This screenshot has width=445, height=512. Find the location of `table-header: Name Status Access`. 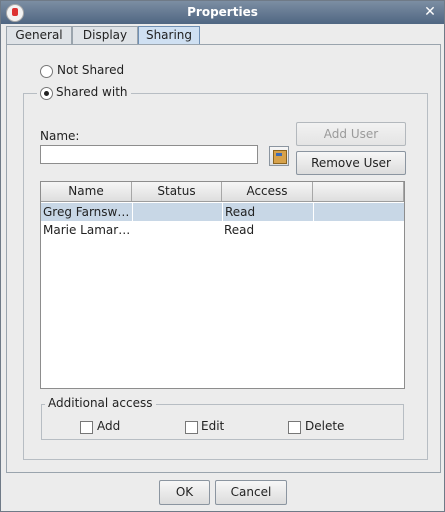

table-header: Name Status Access is located at coordinates (222, 192).